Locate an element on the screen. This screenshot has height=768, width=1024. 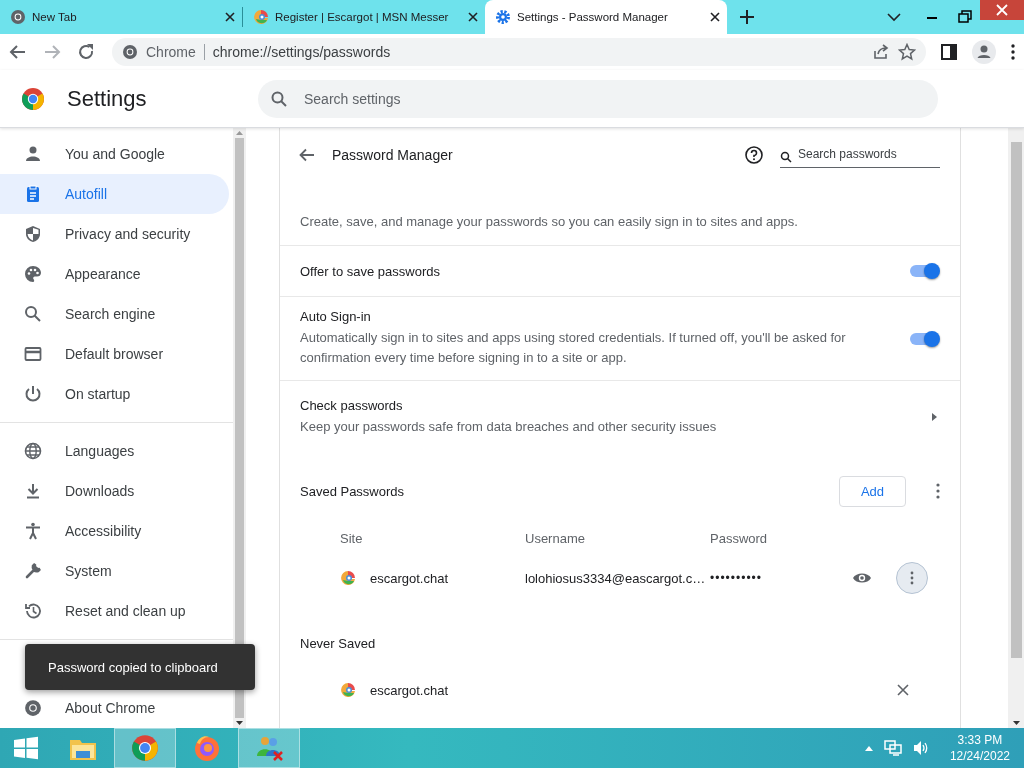
globe-icon is located at coordinates (33, 451).